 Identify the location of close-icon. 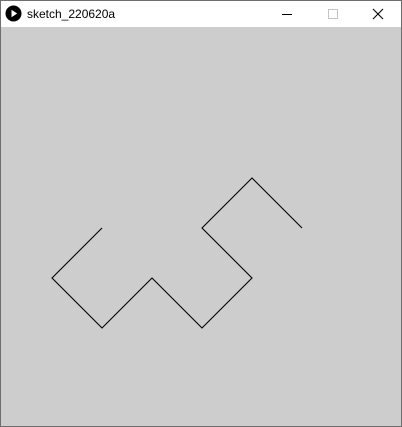
(378, 14).